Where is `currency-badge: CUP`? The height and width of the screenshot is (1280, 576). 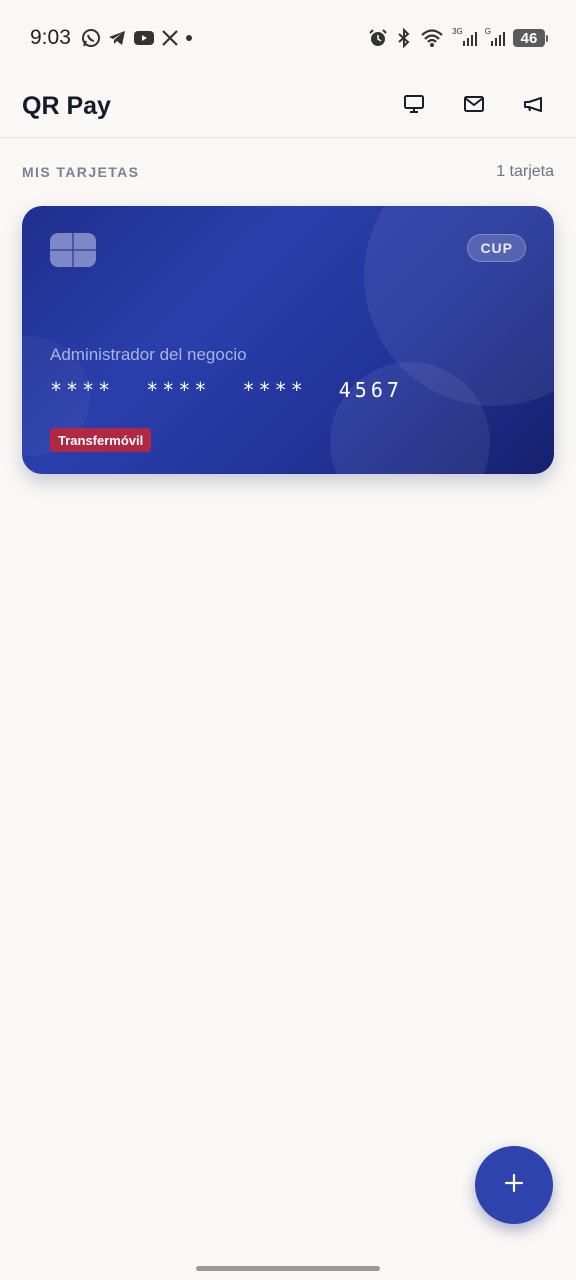
currency-badge: CUP is located at coordinates (496, 248).